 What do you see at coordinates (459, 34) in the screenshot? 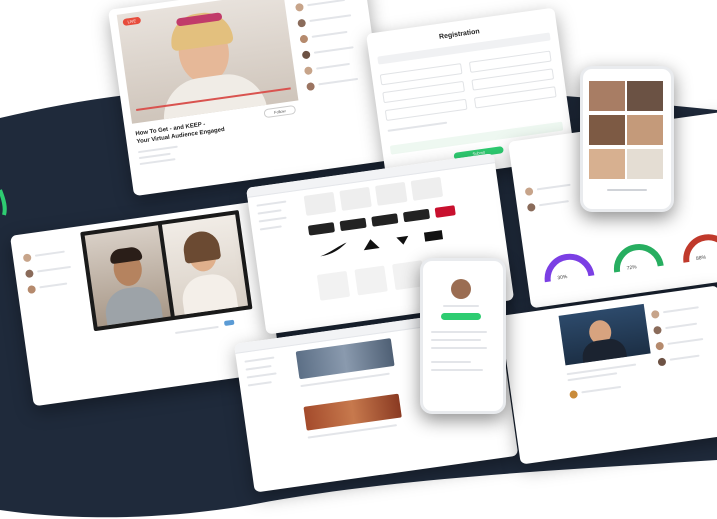
I see `registration-title: Registration` at bounding box center [459, 34].